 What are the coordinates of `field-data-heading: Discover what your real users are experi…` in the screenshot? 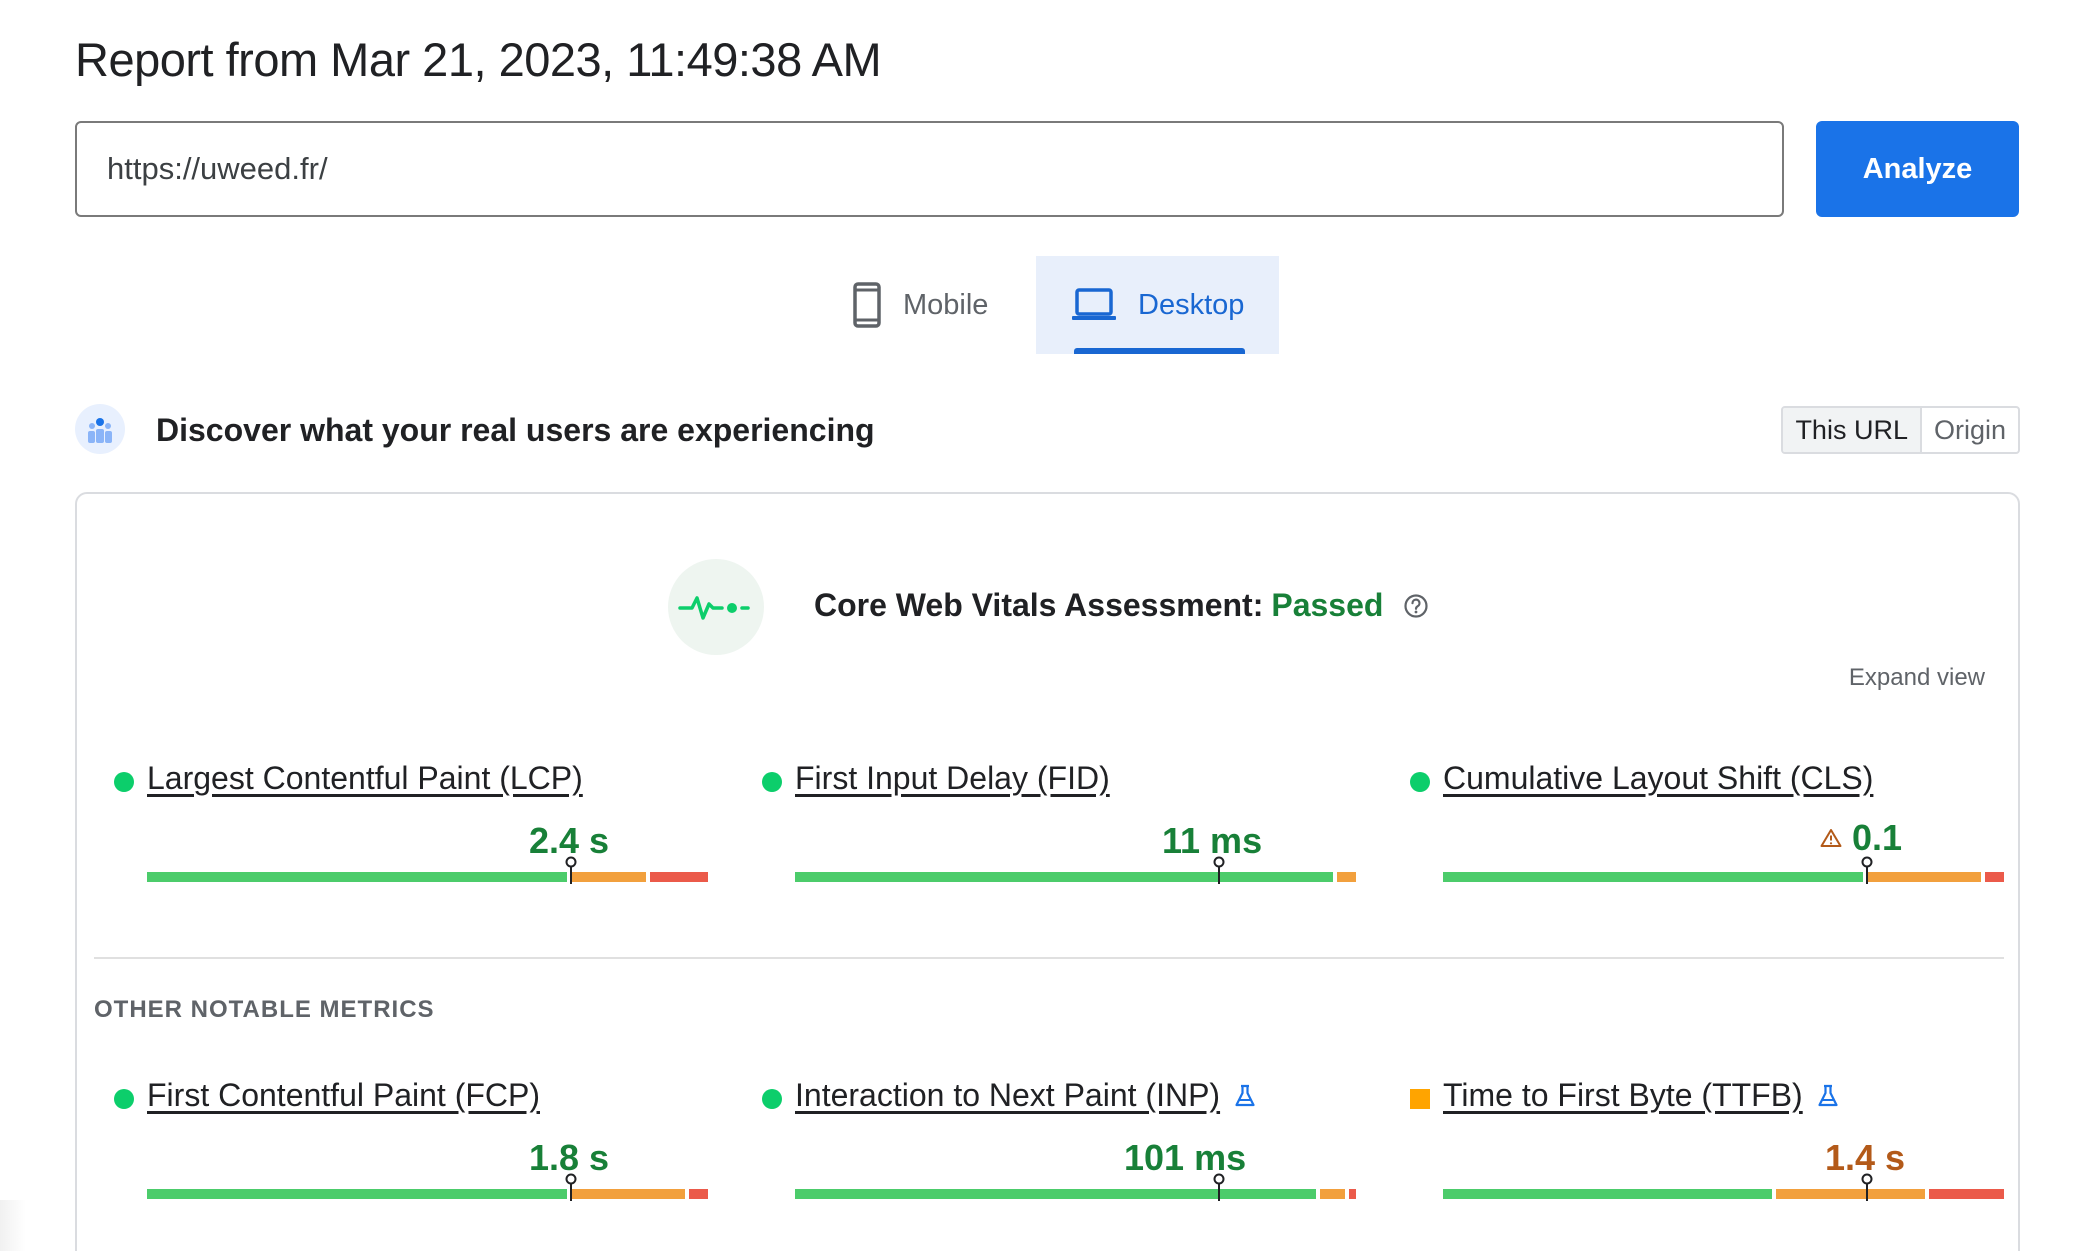 It's located at (515, 430).